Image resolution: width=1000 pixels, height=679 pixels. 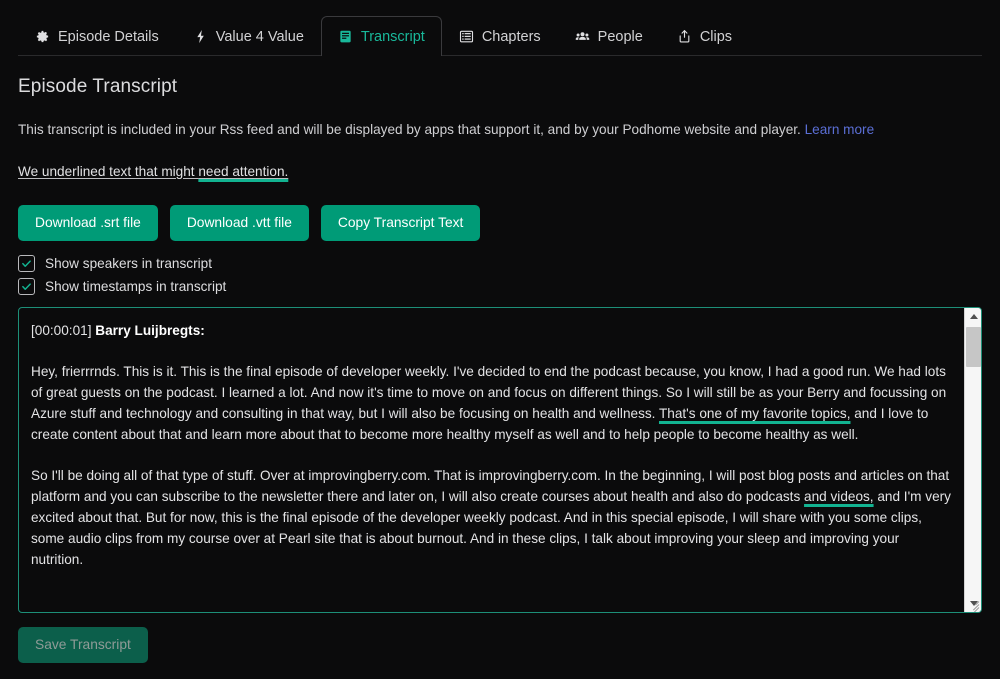 I want to click on scroll-up-arrow-icon, so click(x=973, y=316).